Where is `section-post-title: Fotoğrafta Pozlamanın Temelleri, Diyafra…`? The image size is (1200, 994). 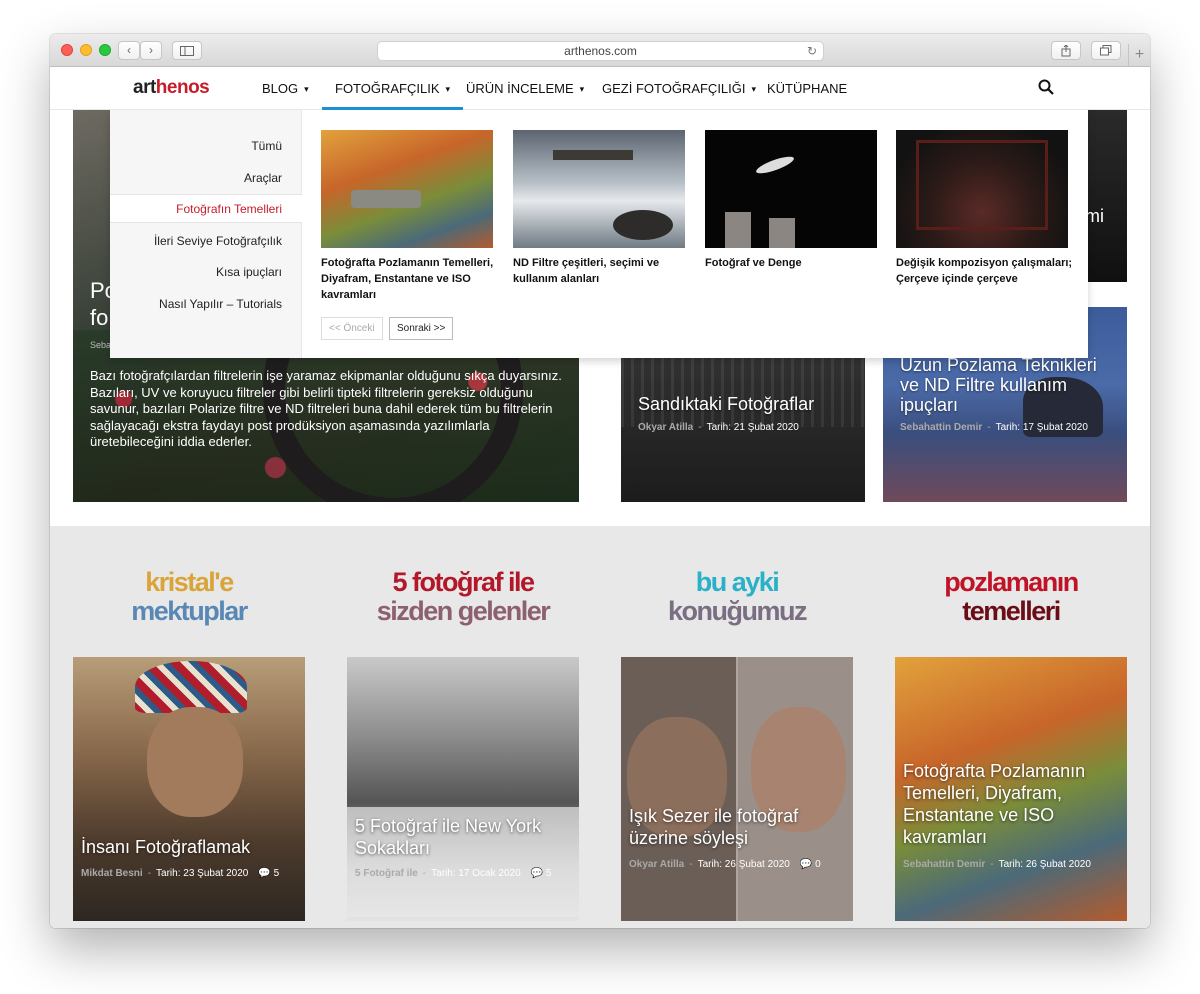 section-post-title: Fotoğrafta Pozlamanın Temelleri, Diyafra… is located at coordinates (1010, 804).